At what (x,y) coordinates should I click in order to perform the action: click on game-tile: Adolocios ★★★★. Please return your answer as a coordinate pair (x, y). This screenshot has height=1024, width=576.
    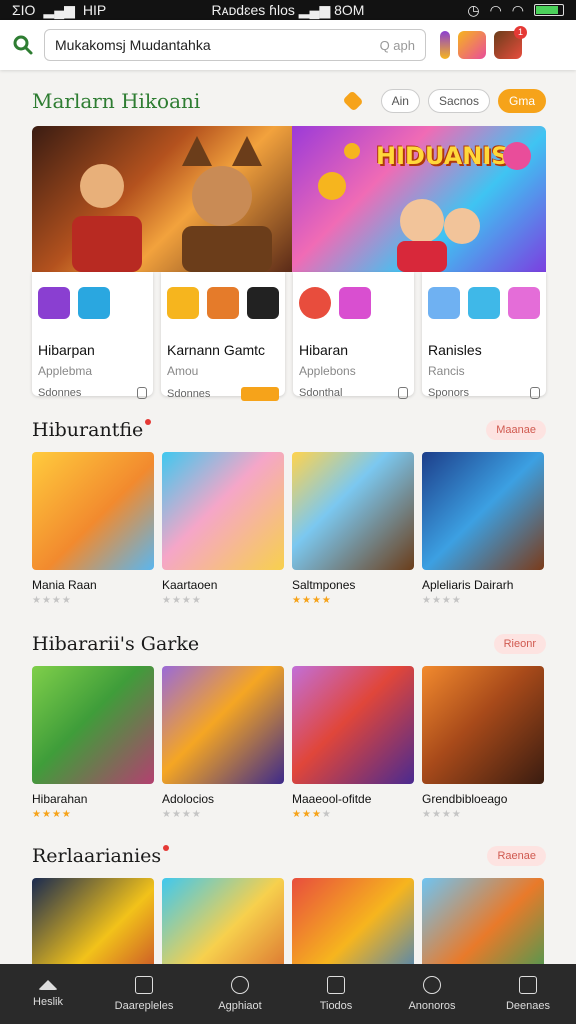
    Looking at the image, I should click on (223, 743).